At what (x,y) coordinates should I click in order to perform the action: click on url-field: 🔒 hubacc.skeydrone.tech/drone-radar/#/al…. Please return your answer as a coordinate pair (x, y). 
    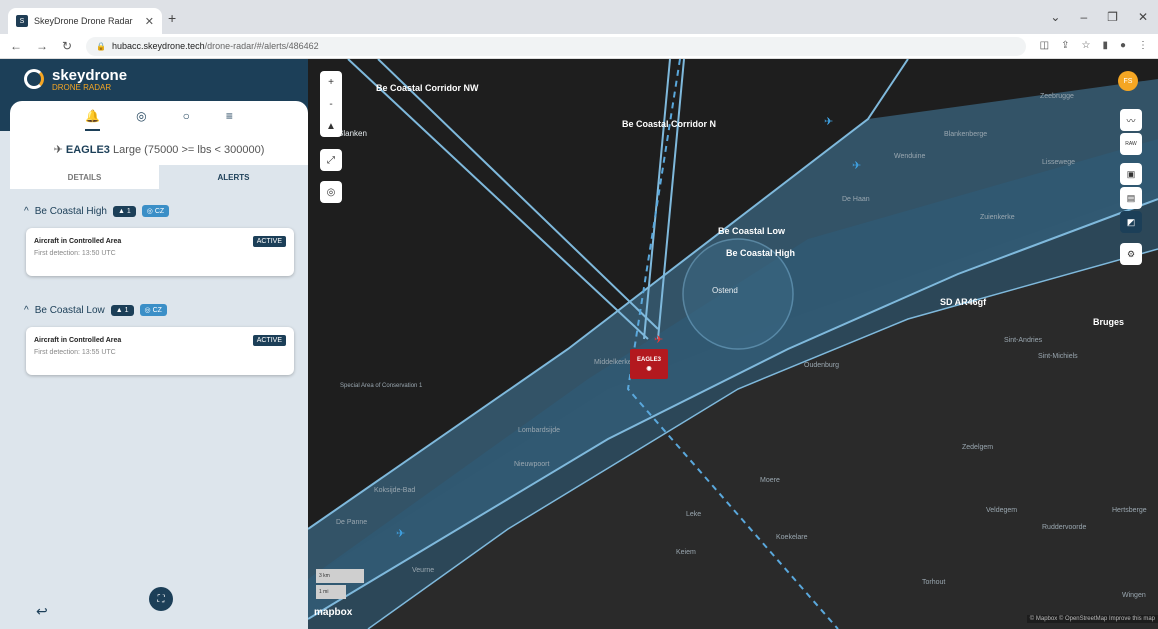
    Looking at the image, I should click on (556, 46).